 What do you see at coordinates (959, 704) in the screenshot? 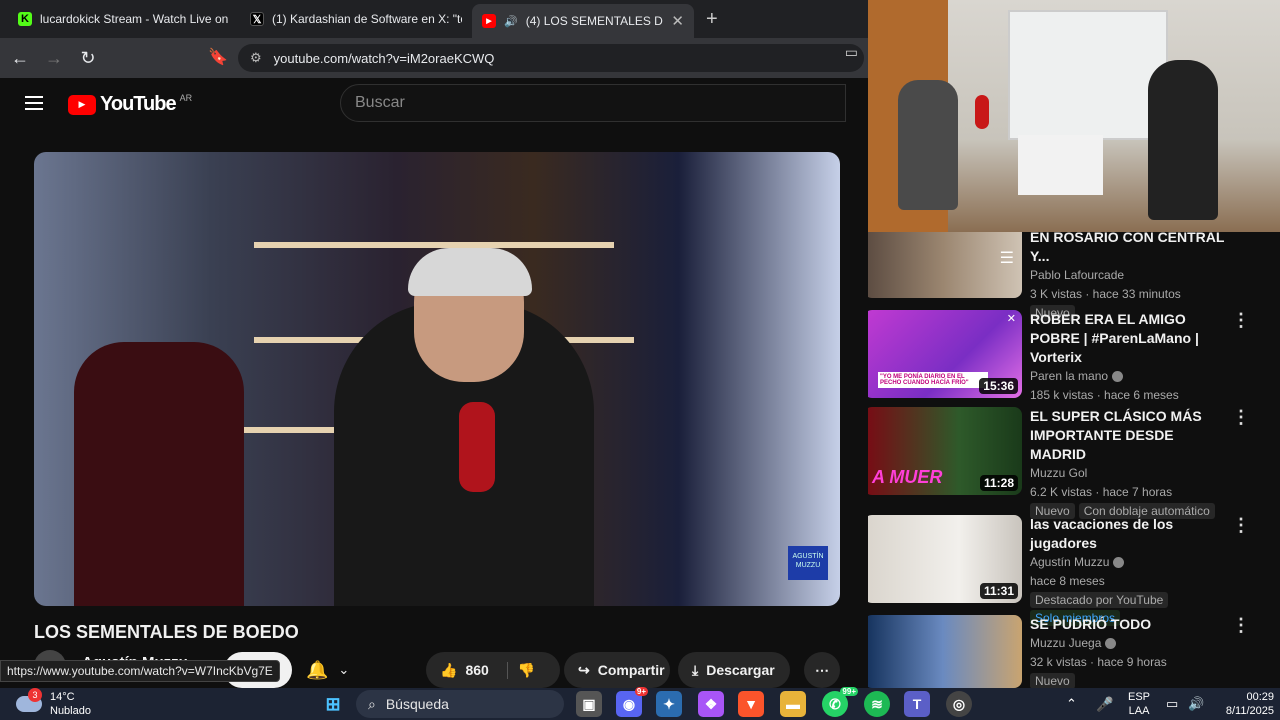
I see `obs-icon: ◎` at bounding box center [959, 704].